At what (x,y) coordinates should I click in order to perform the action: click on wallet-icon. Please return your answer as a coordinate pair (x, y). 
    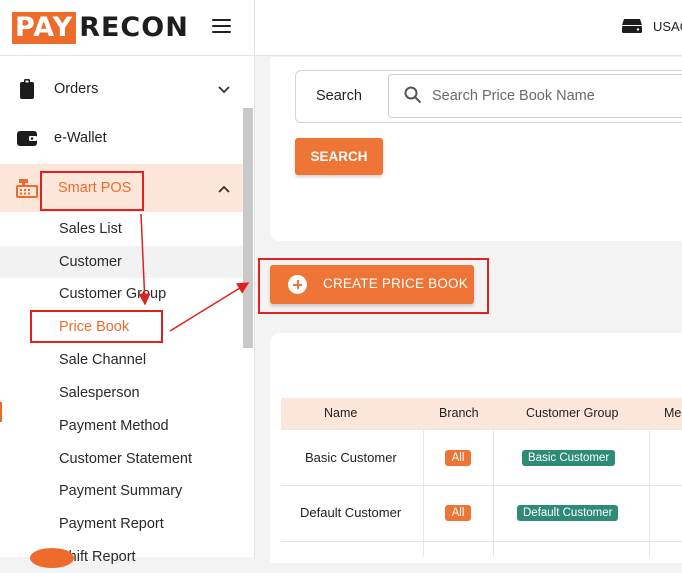
    Looking at the image, I should click on (27, 138).